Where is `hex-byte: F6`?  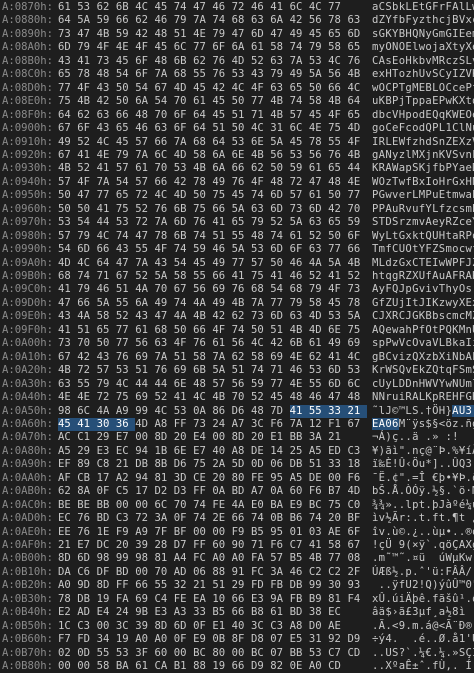 hex-byte: F6 is located at coordinates (356, 478).